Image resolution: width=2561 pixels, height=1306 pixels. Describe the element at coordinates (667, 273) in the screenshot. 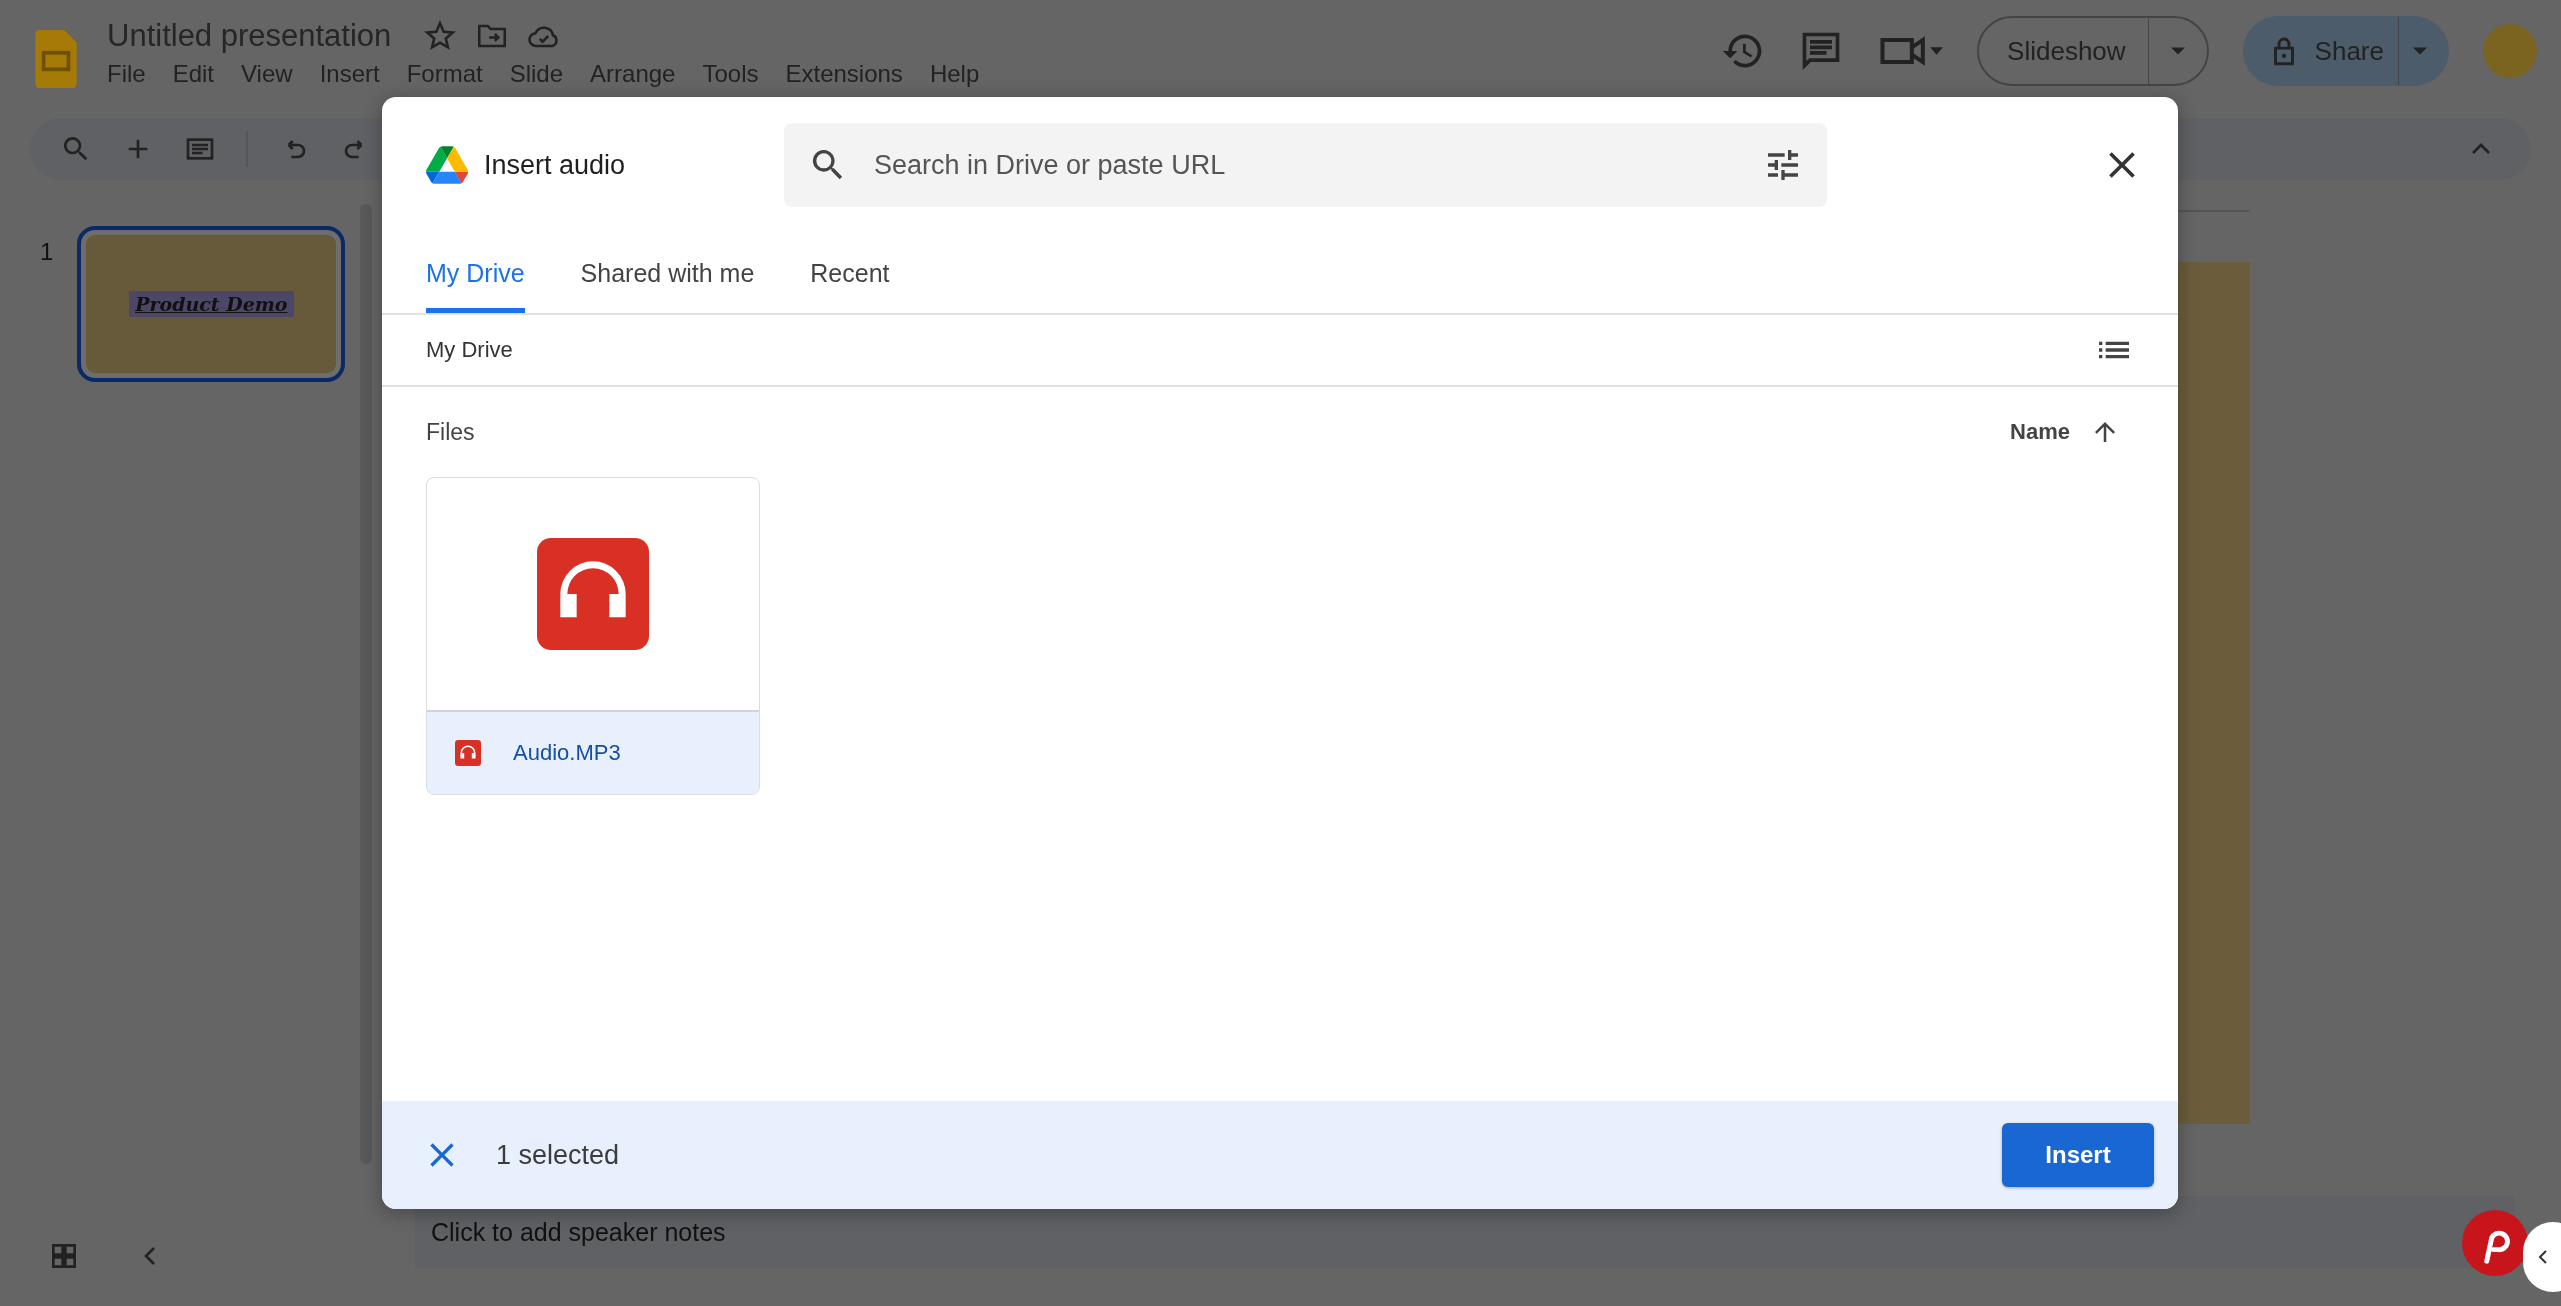

I see `tab: Shared with me` at that location.